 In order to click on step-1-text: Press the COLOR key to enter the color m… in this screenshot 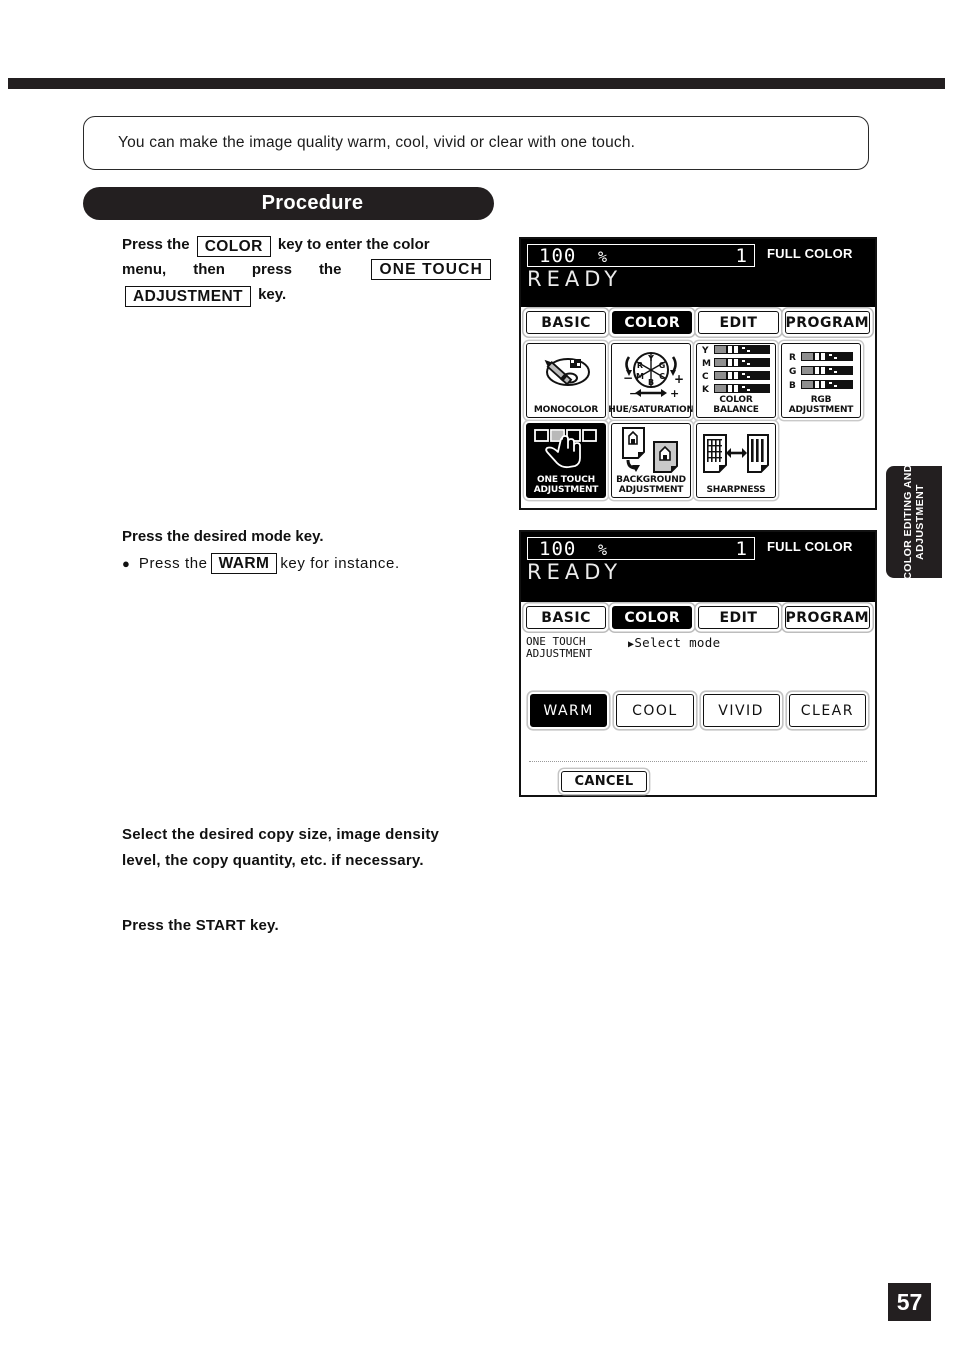, I will do `click(308, 269)`.